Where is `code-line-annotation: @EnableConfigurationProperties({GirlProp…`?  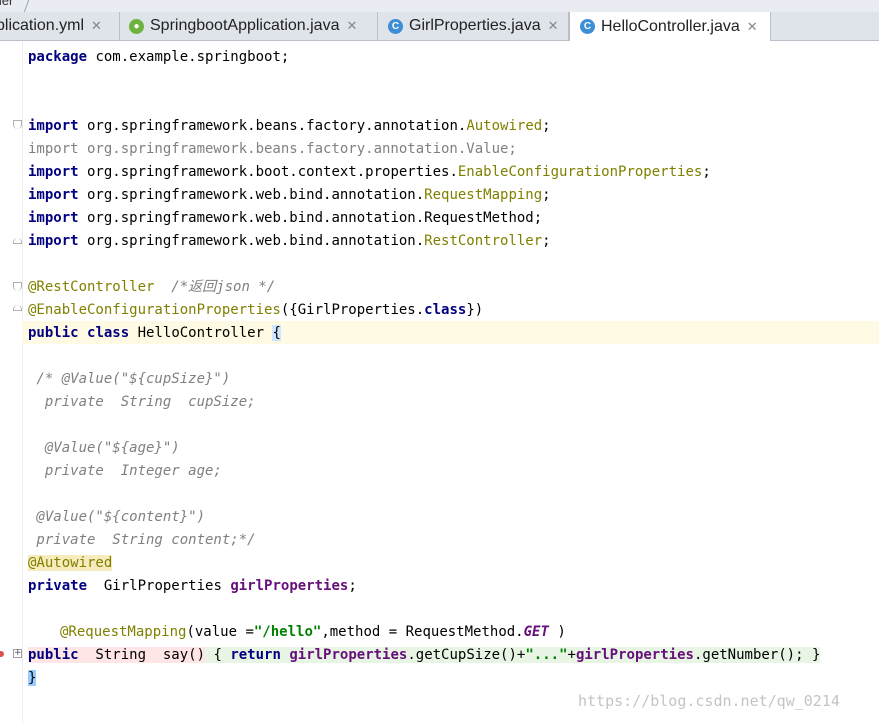 code-line-annotation: @EnableConfigurationProperties({GirlProp… is located at coordinates (255, 310).